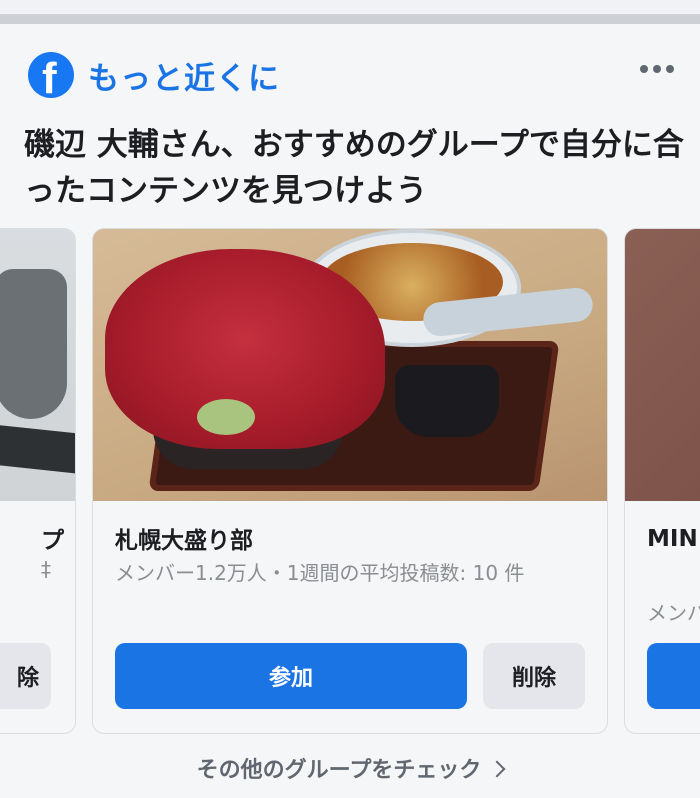 Image resolution: width=700 pixels, height=798 pixels. Describe the element at coordinates (354, 168) in the screenshot. I see `suggestion-headline: 磯辺 大輔さん、おすすめのグループで自分に合ったコンテンツを見つけよう` at that location.